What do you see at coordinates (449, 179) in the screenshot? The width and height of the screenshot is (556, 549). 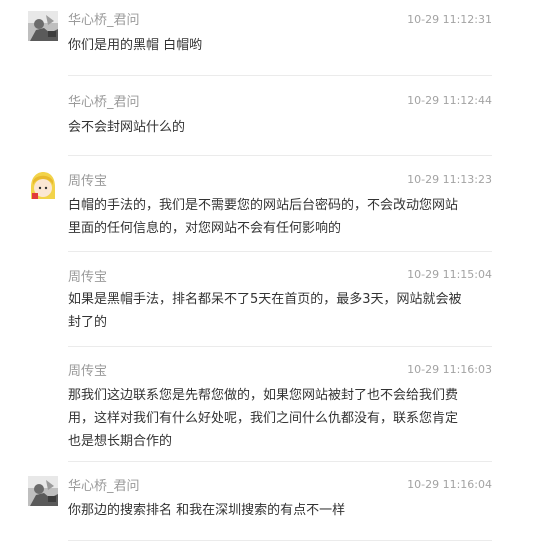 I see `message-time: 10-29 11:13:23` at bounding box center [449, 179].